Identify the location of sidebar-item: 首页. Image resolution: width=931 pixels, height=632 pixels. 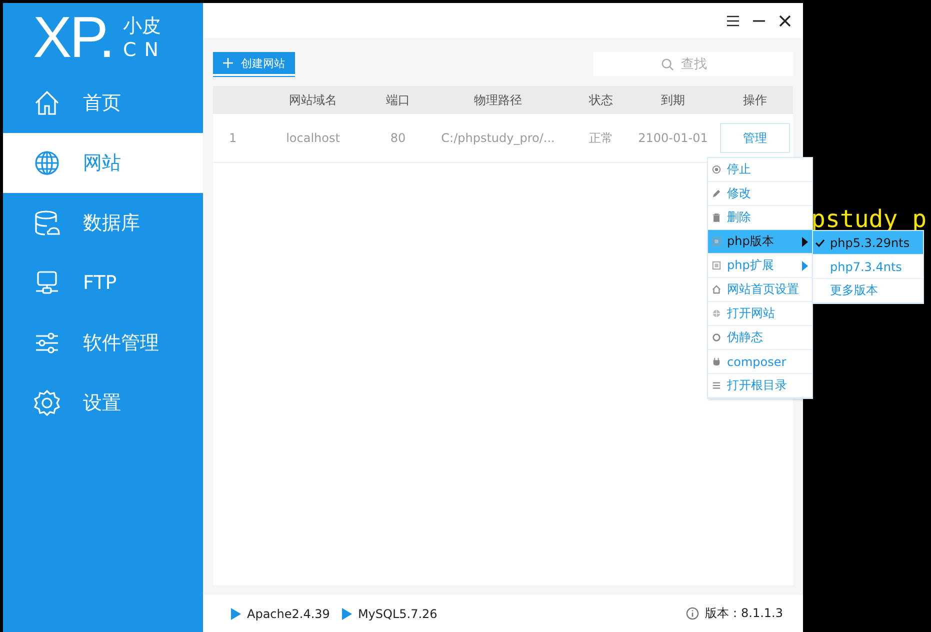
(103, 103).